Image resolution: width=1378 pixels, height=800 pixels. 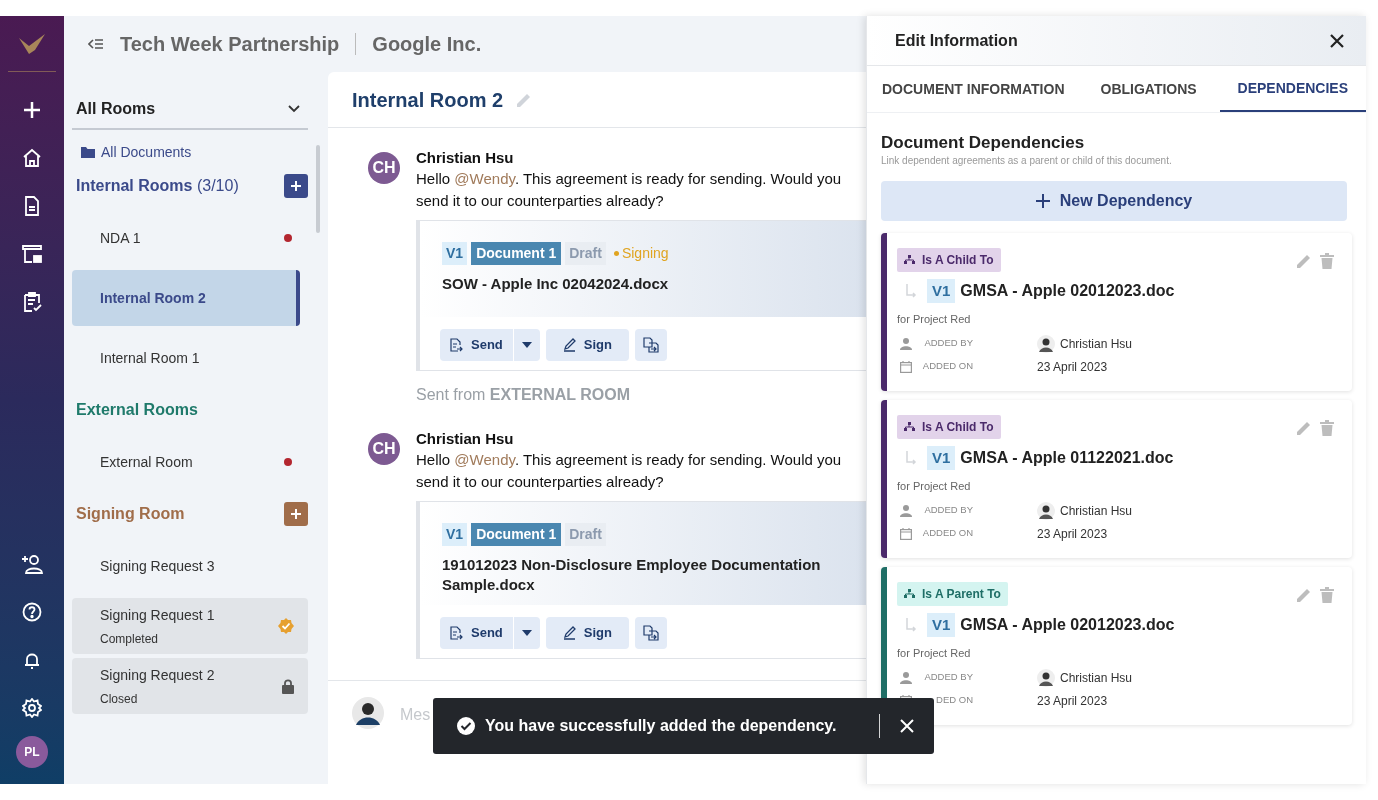 I want to click on home-icon, so click(x=32, y=158).